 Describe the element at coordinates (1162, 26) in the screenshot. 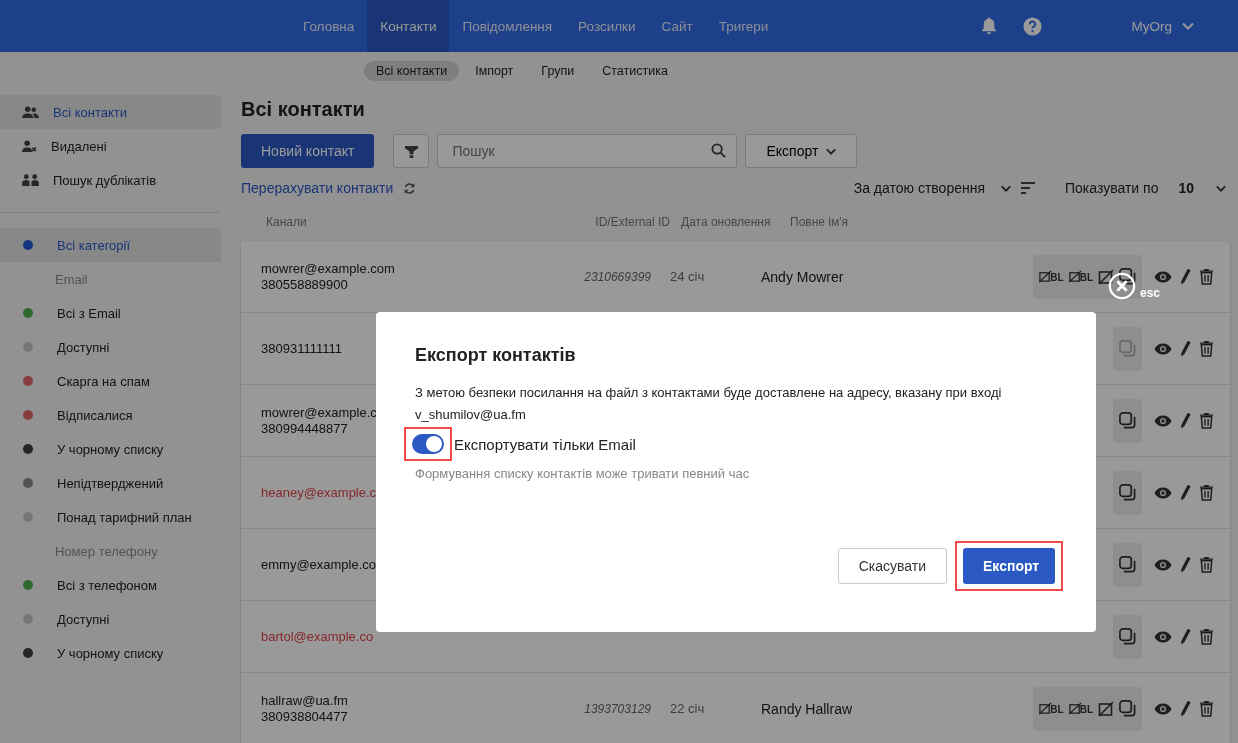

I see `organization-menu: MyOrg` at that location.